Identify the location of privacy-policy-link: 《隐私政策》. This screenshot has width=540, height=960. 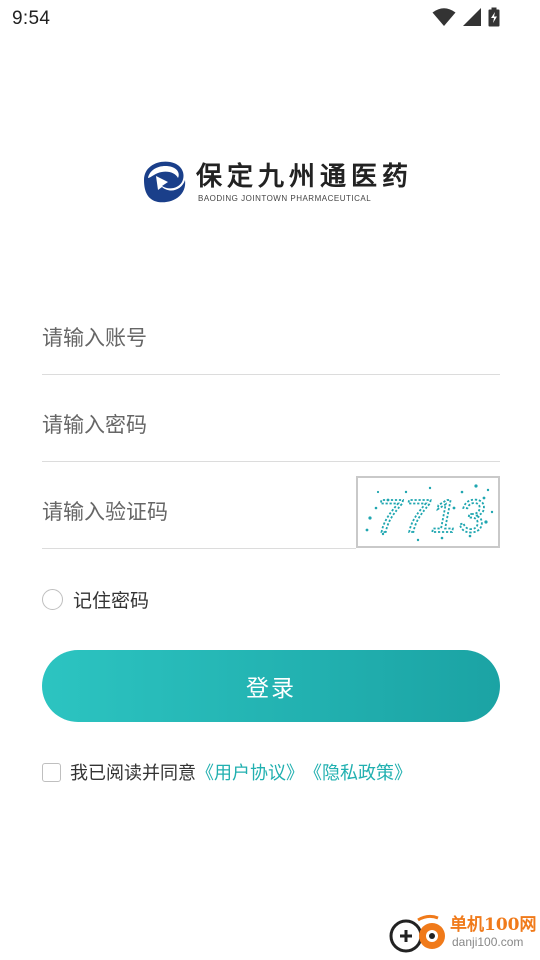
(358, 772).